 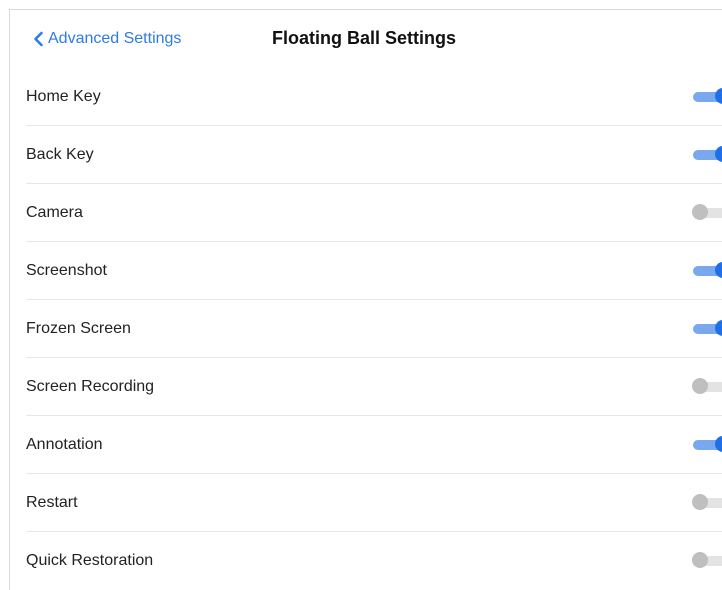 I want to click on setting-row-restart: Restart, so click(x=374, y=503).